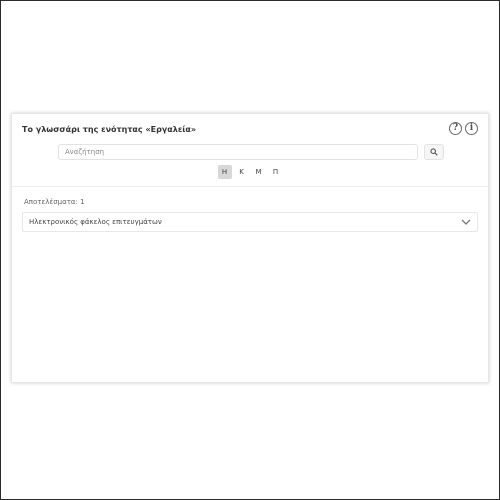 This screenshot has height=500, width=500. I want to click on panel-icons: ? i, so click(463, 128).